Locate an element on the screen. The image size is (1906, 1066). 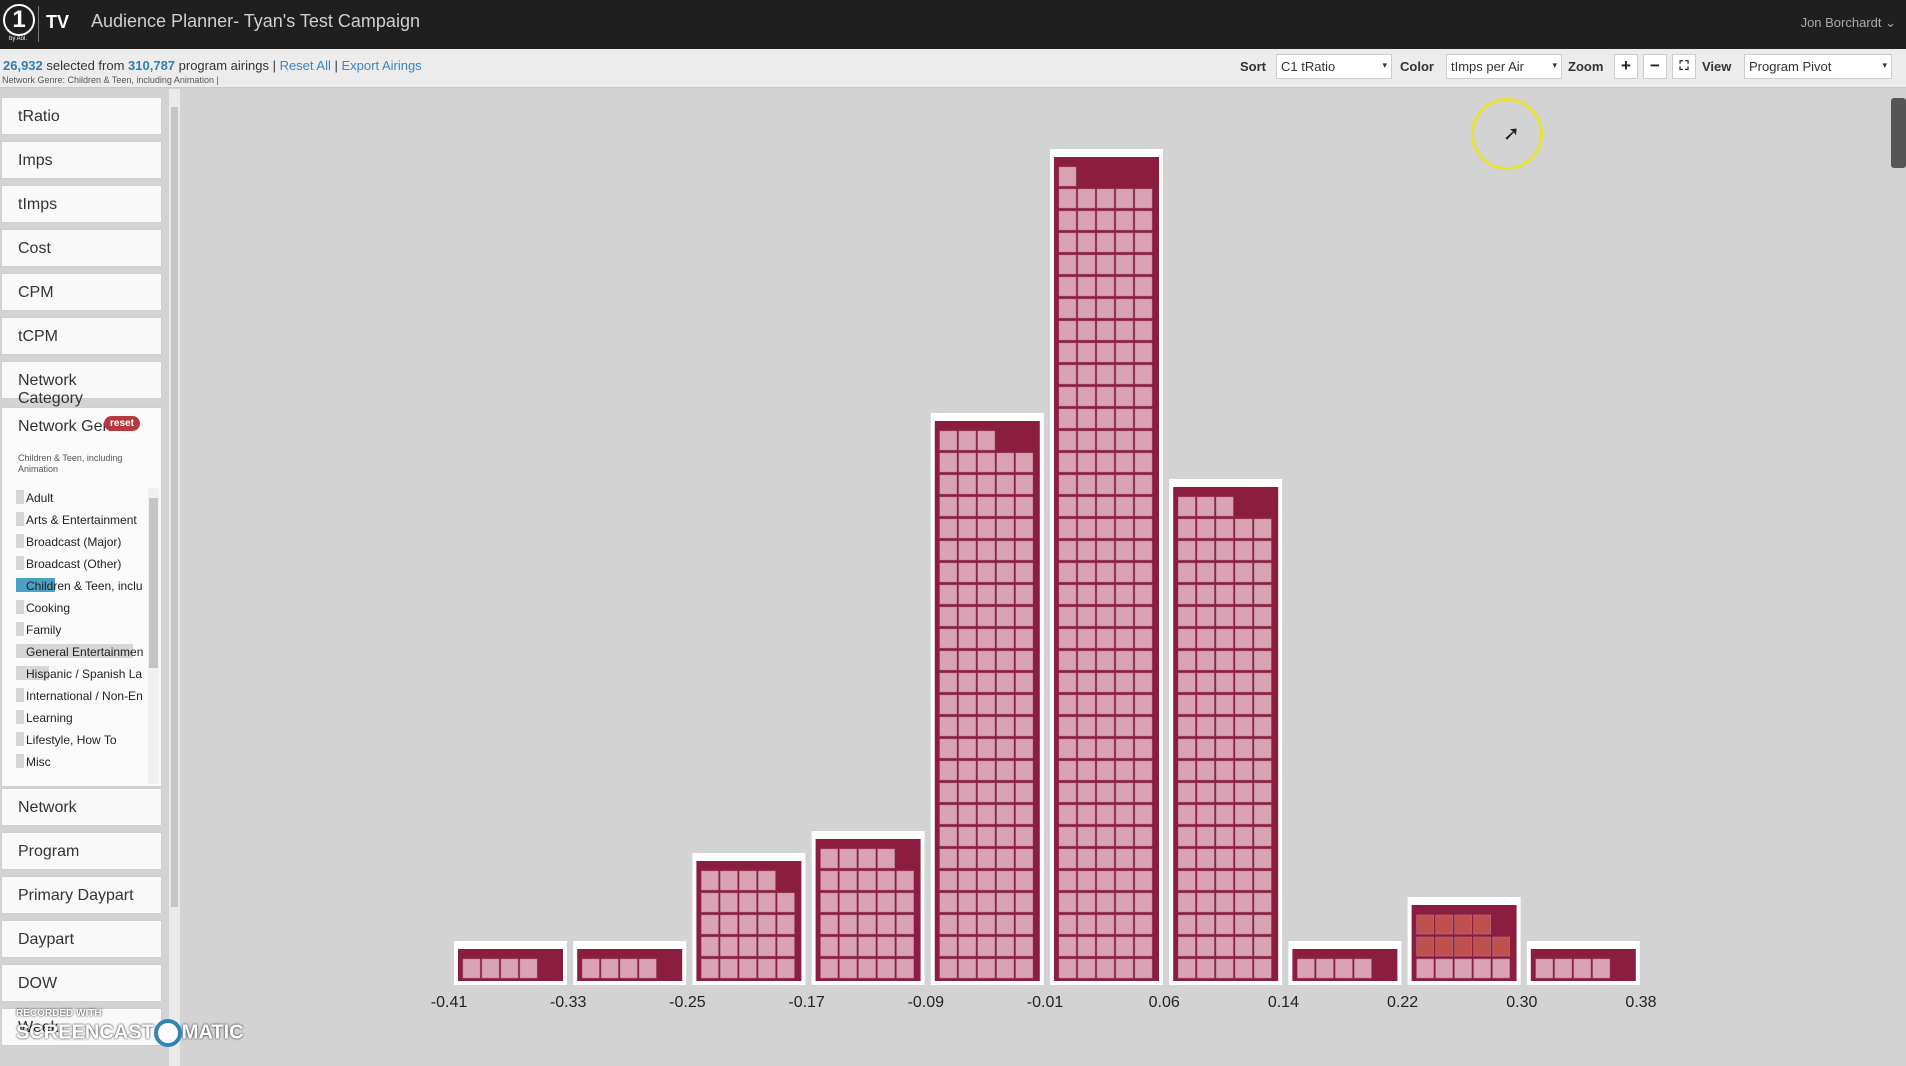
filter-imps: Imps is located at coordinates (81, 160).